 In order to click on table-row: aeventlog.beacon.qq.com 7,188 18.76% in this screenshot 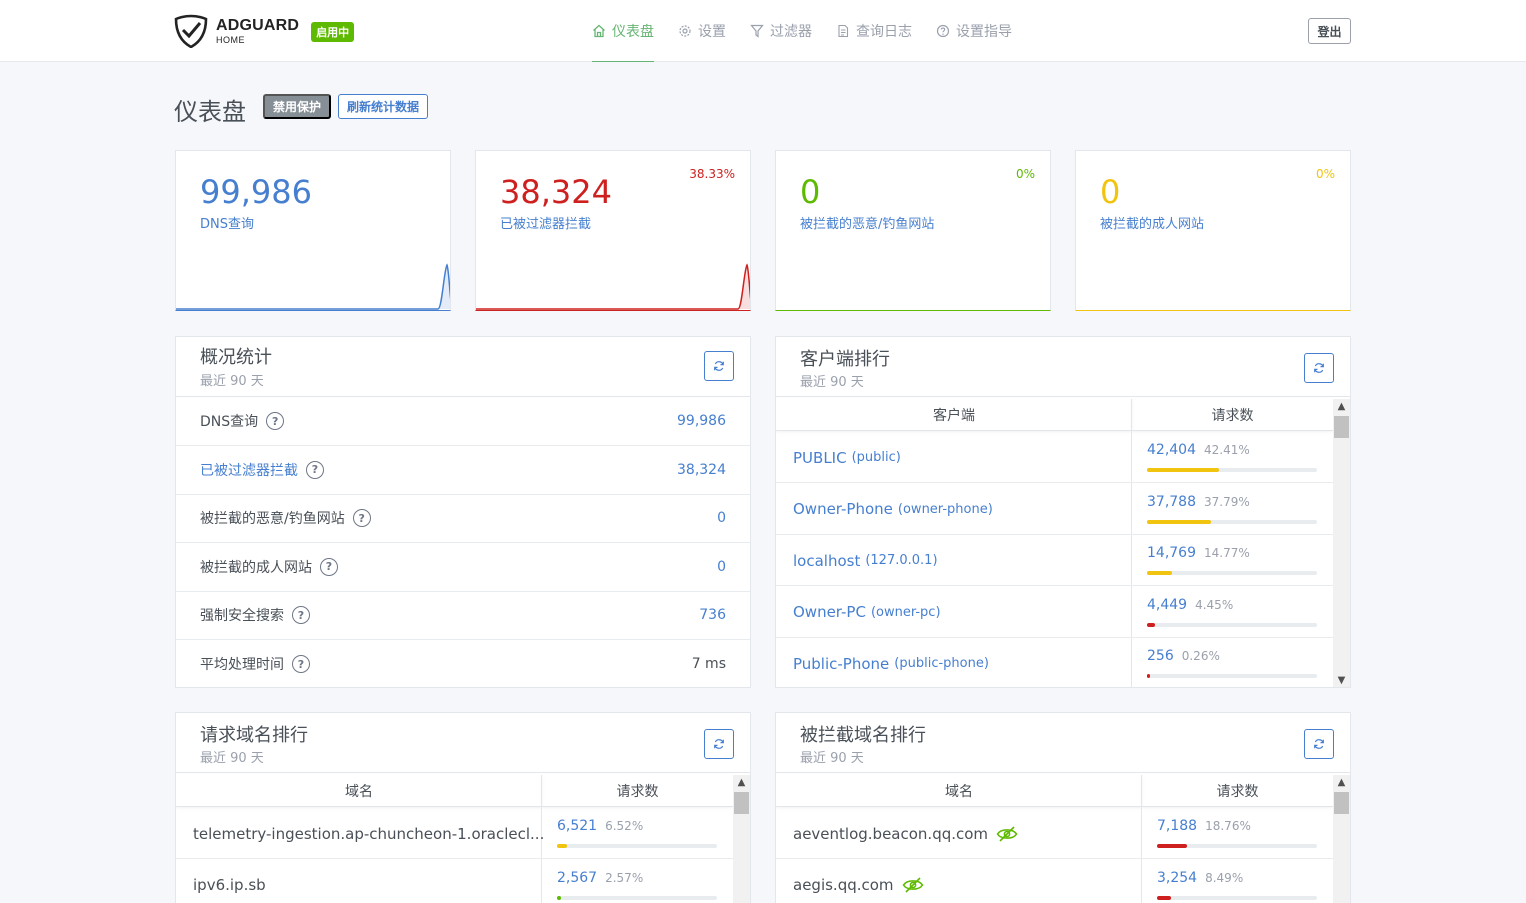, I will do `click(1054, 833)`.